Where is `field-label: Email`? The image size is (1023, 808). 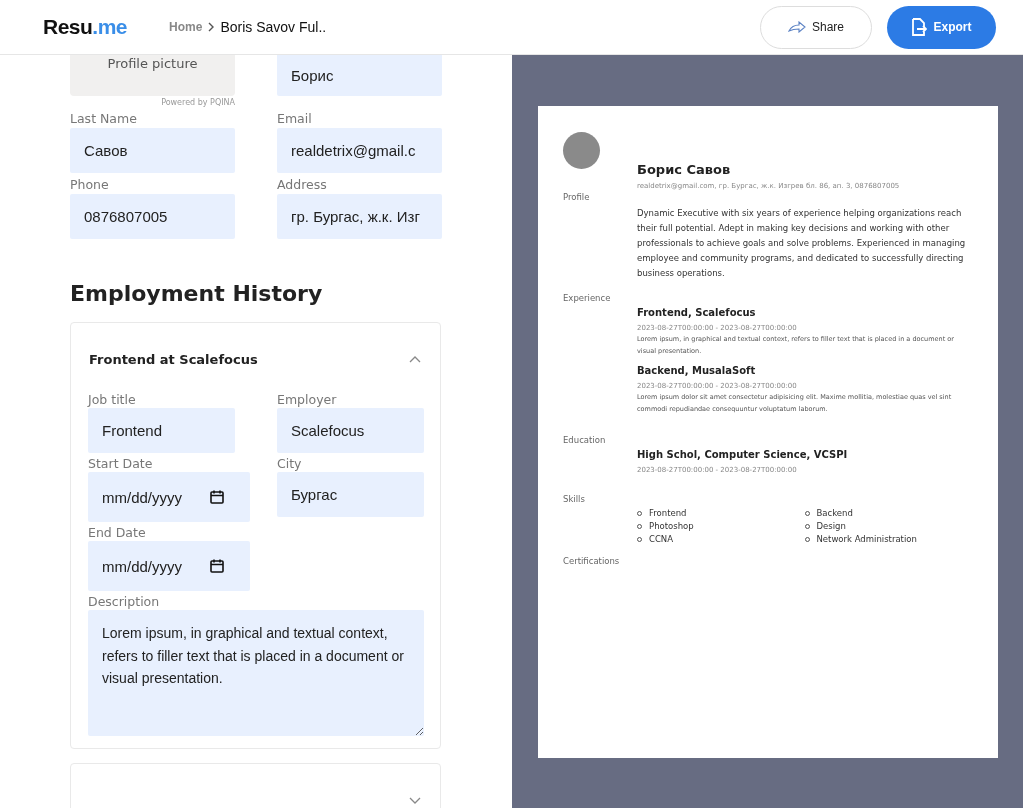 field-label: Email is located at coordinates (295, 118).